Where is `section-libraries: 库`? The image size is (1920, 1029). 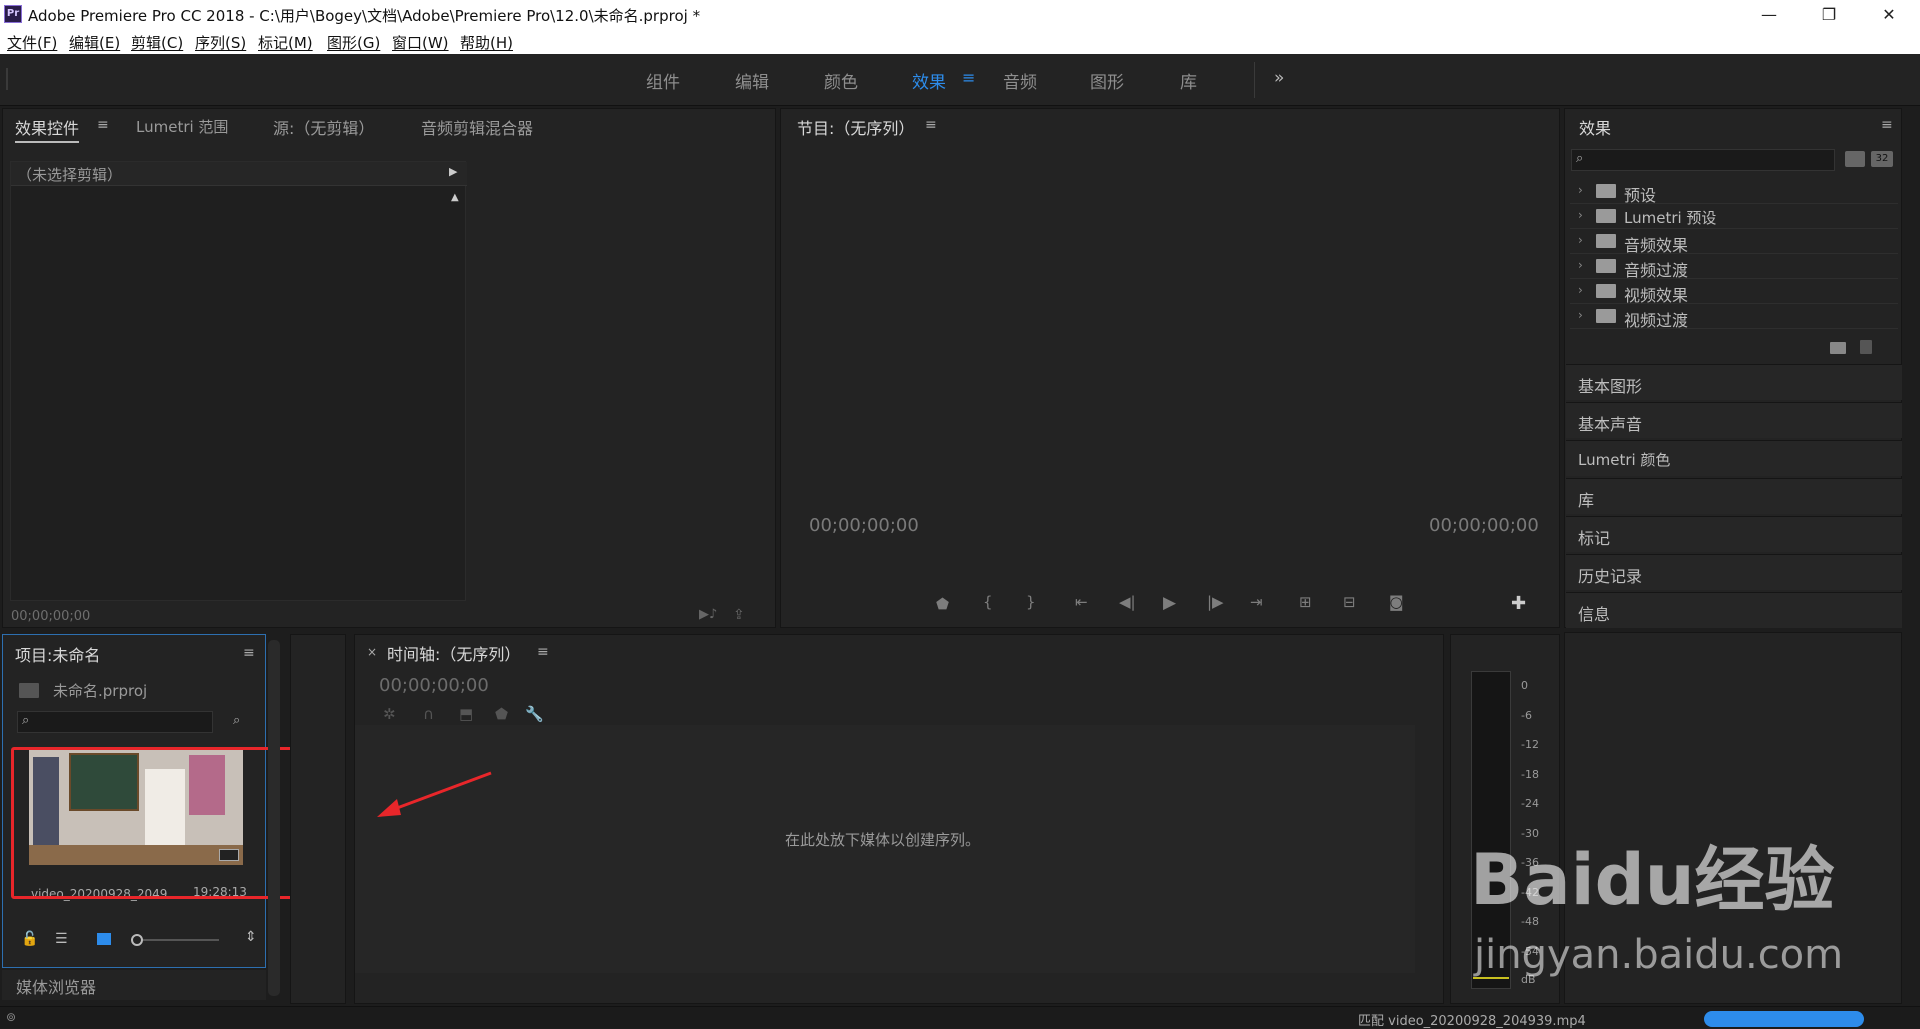
section-libraries: 库 is located at coordinates (1734, 496).